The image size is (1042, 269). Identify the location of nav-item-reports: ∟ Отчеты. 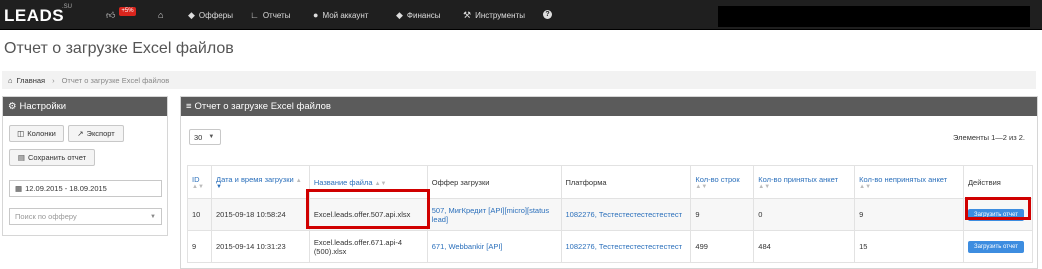
(270, 15).